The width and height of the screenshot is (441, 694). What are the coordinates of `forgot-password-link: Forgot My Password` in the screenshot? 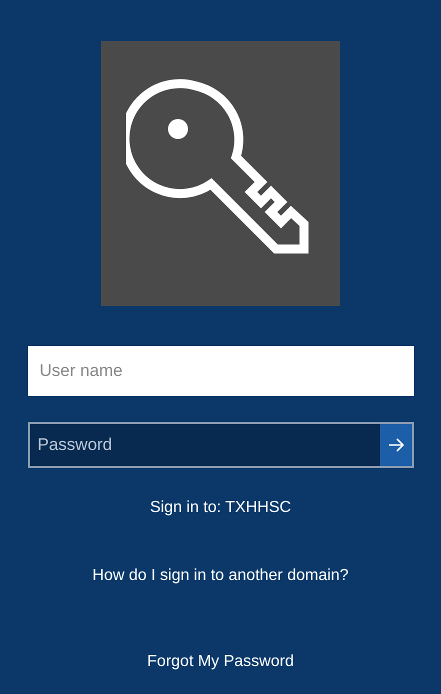 It's located at (220, 662).